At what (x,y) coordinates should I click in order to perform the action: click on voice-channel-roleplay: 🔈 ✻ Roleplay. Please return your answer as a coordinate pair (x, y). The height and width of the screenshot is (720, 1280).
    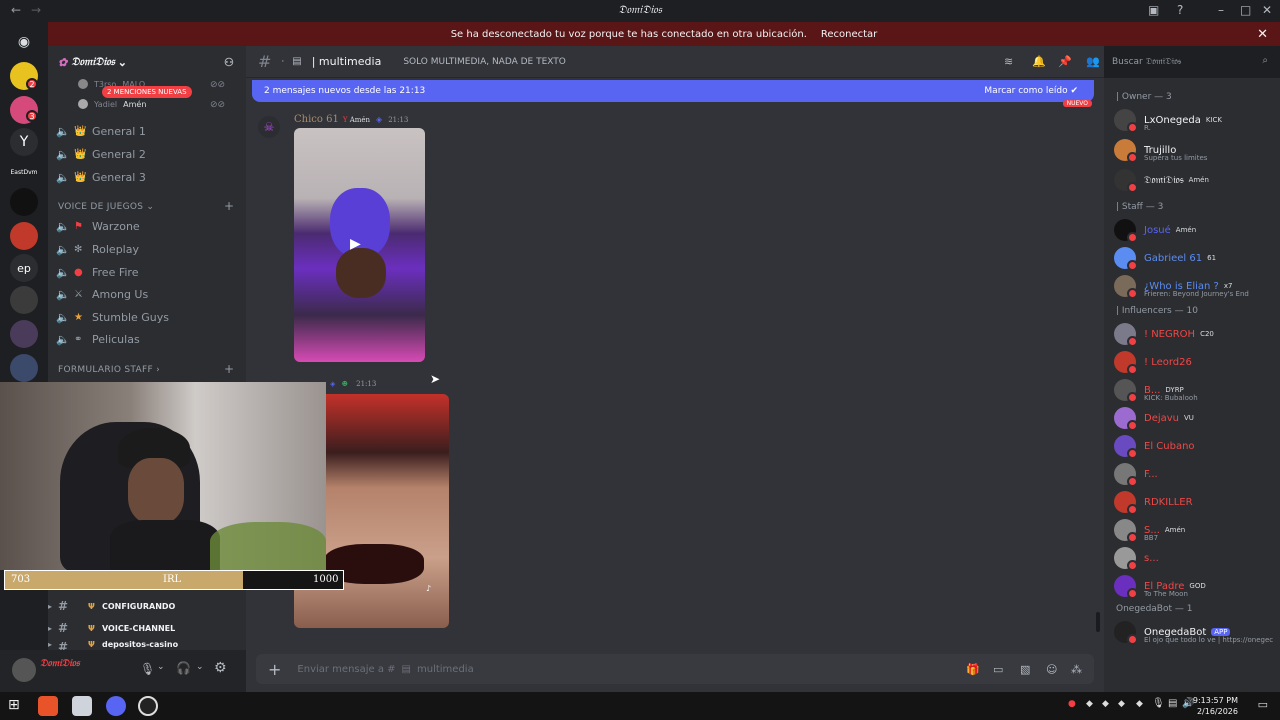
    Looking at the image, I should click on (97, 249).